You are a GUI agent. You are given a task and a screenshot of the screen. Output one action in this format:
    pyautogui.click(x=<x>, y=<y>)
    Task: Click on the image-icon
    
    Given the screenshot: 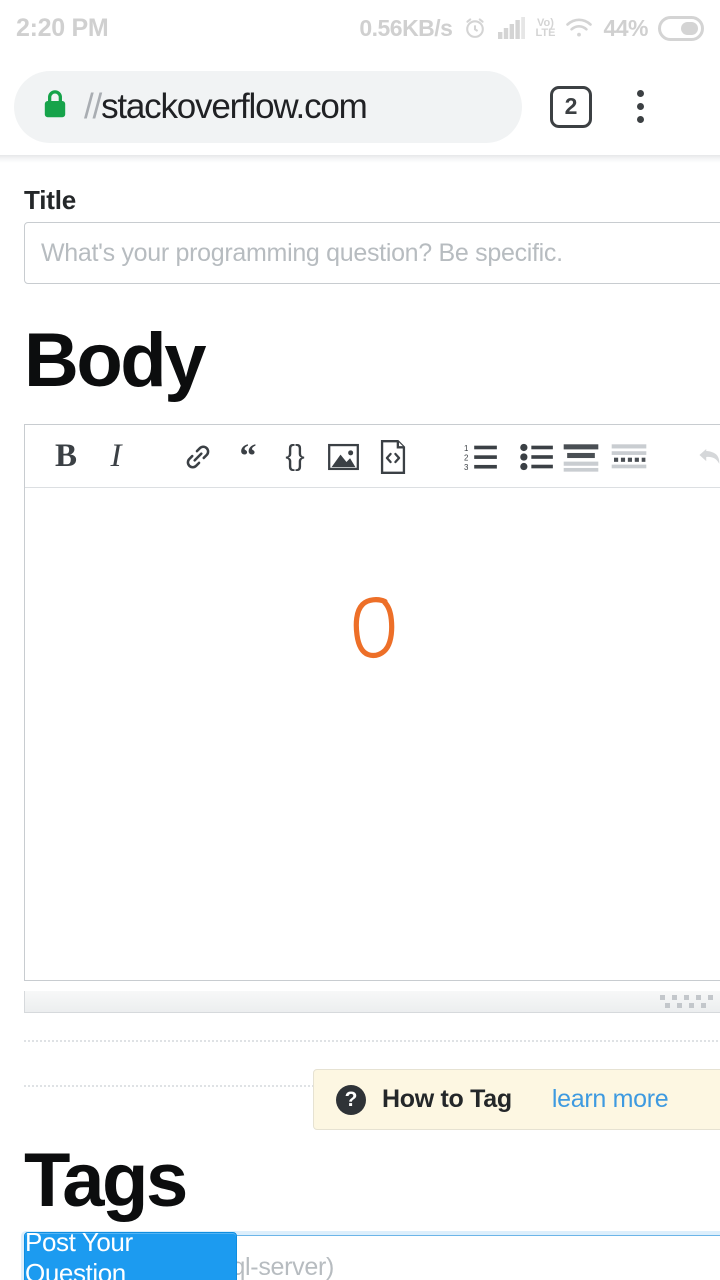 What is the action you would take?
    pyautogui.click(x=343, y=456)
    